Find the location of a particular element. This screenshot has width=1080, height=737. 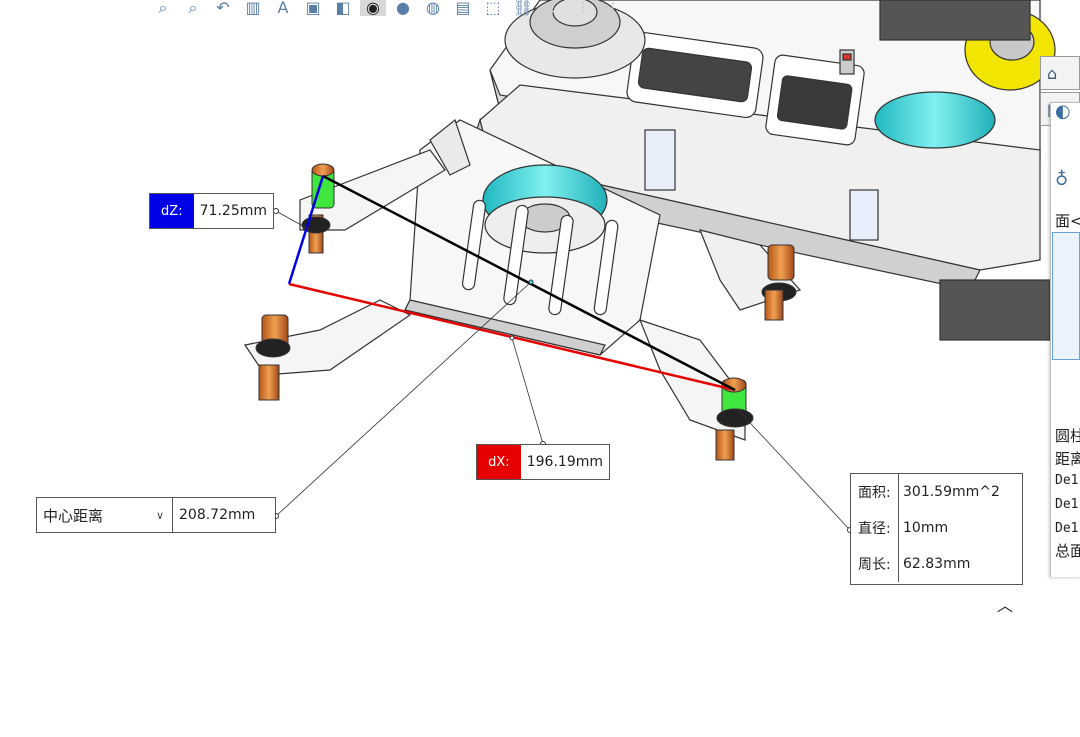

selection-item-1: 面< is located at coordinates (1067, 220).